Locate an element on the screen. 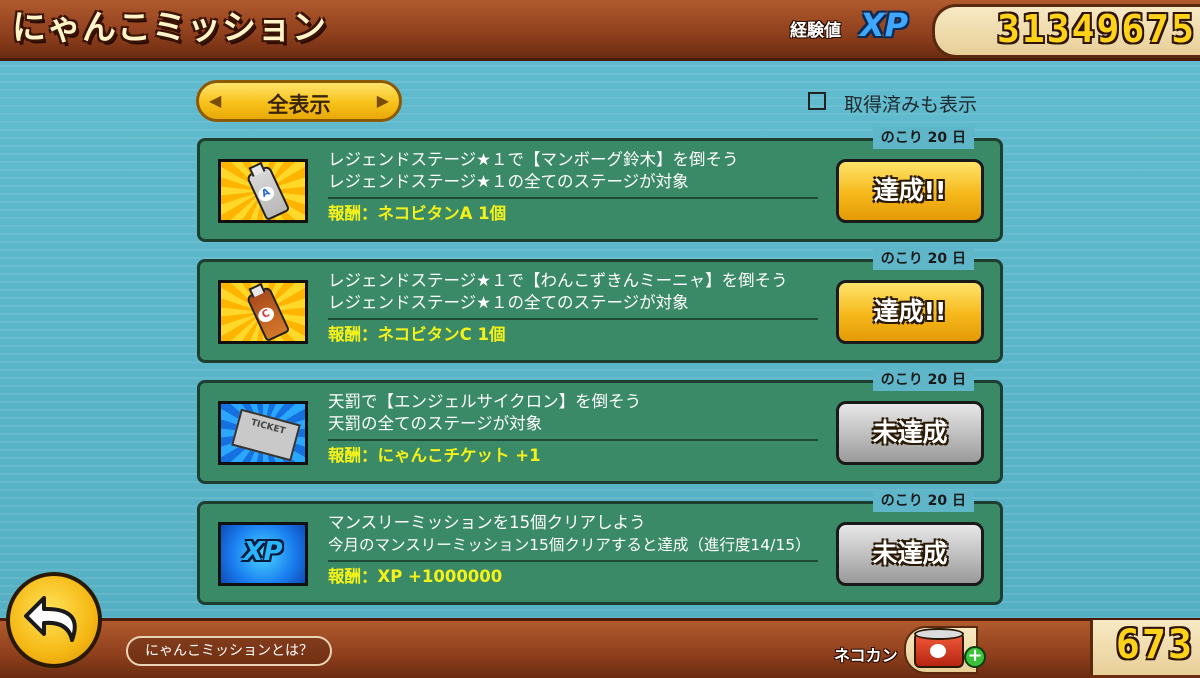 The width and height of the screenshot is (1200, 678). mission-reward: 報酬：にゃんこチケット +1 is located at coordinates (434, 455).